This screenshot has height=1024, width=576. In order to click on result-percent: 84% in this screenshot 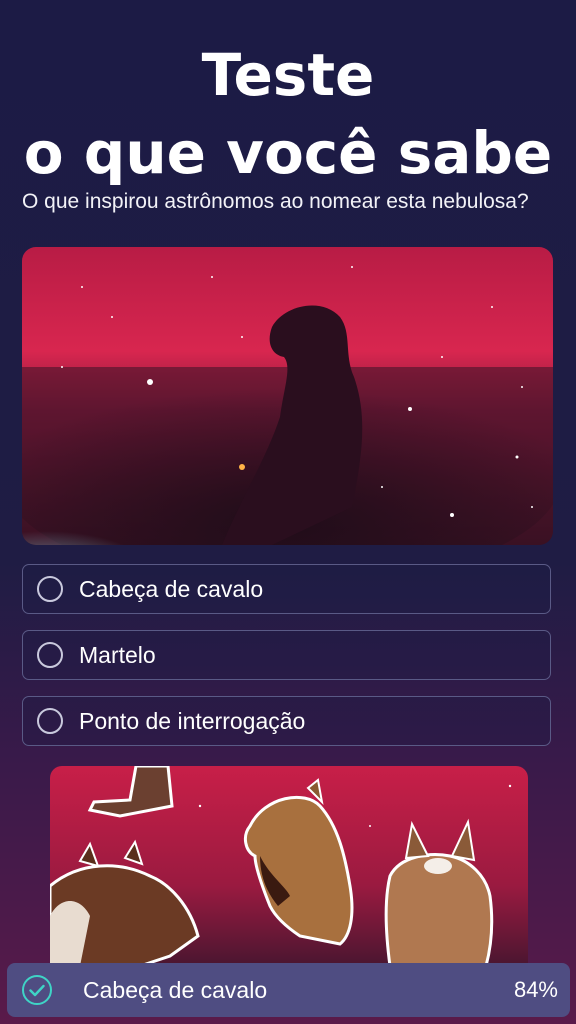, I will do `click(535, 989)`.